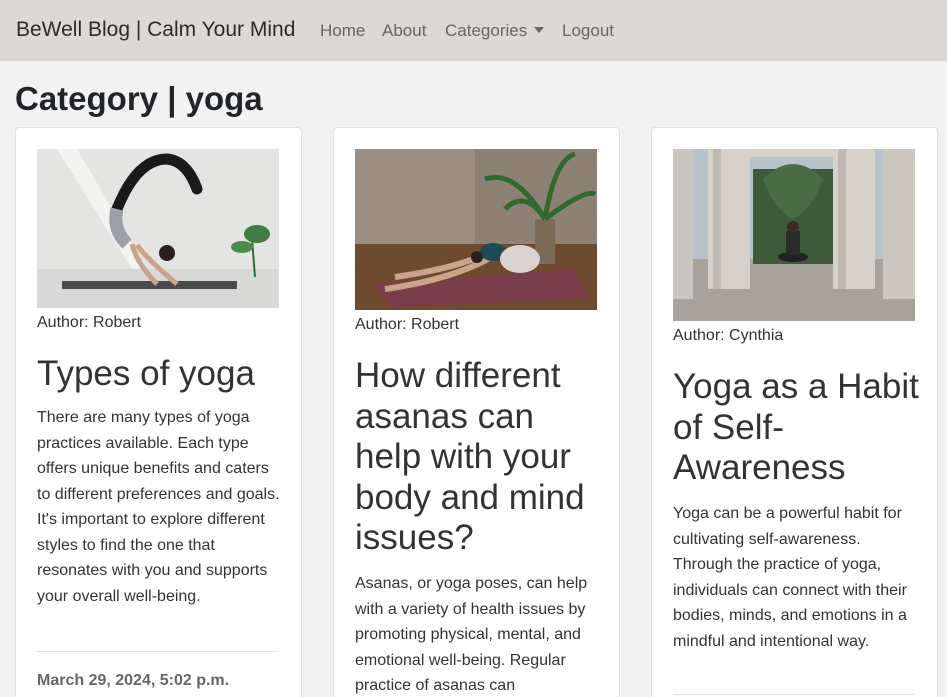 The image size is (947, 697). I want to click on post-author: Author: Cynthia, so click(728, 335).